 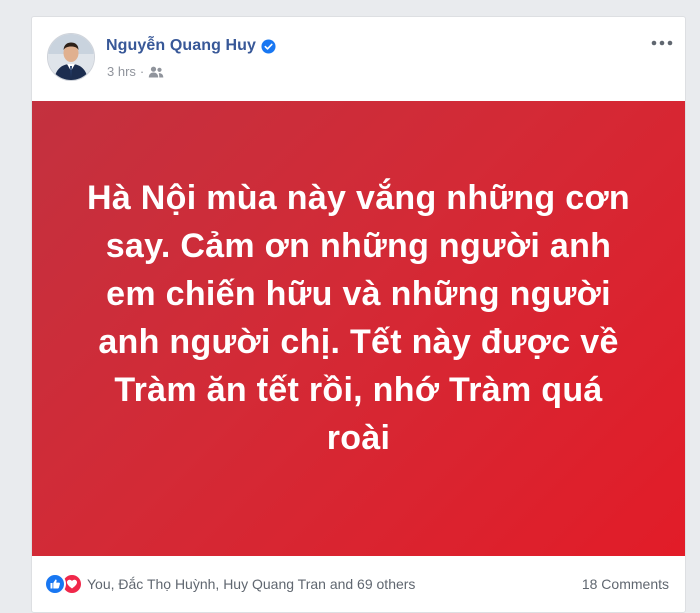 What do you see at coordinates (268, 46) in the screenshot?
I see `verified-badge-icon` at bounding box center [268, 46].